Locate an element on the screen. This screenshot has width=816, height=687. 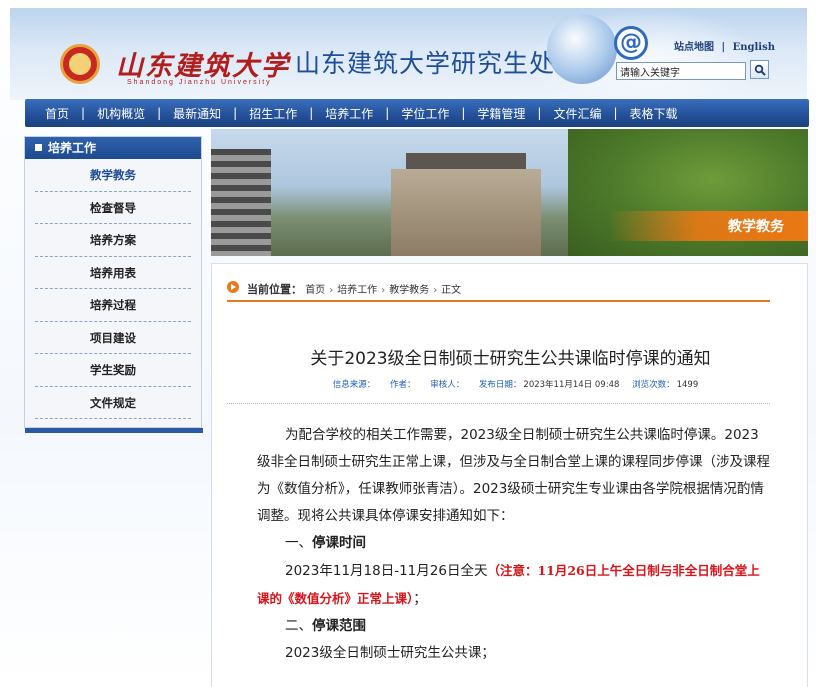
nav-item: 学籍管理 is located at coordinates (501, 113).